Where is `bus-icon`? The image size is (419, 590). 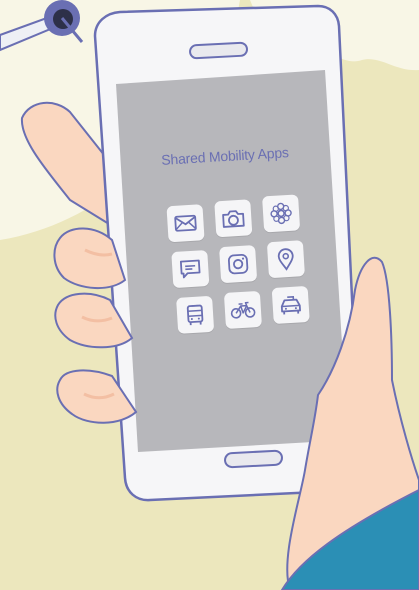
bus-icon is located at coordinates (195, 315).